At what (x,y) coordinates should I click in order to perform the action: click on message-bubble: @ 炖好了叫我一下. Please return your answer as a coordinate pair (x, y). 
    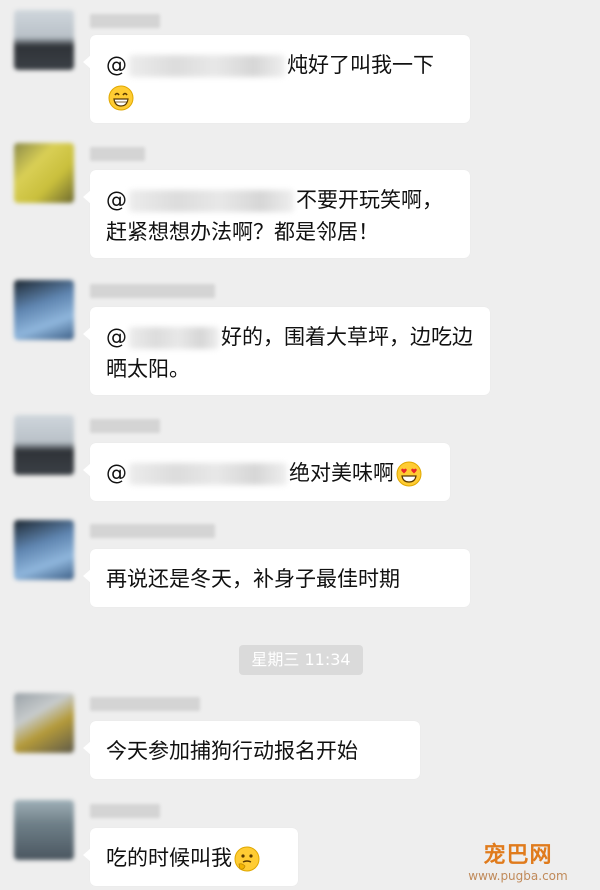
    Looking at the image, I should click on (276, 79).